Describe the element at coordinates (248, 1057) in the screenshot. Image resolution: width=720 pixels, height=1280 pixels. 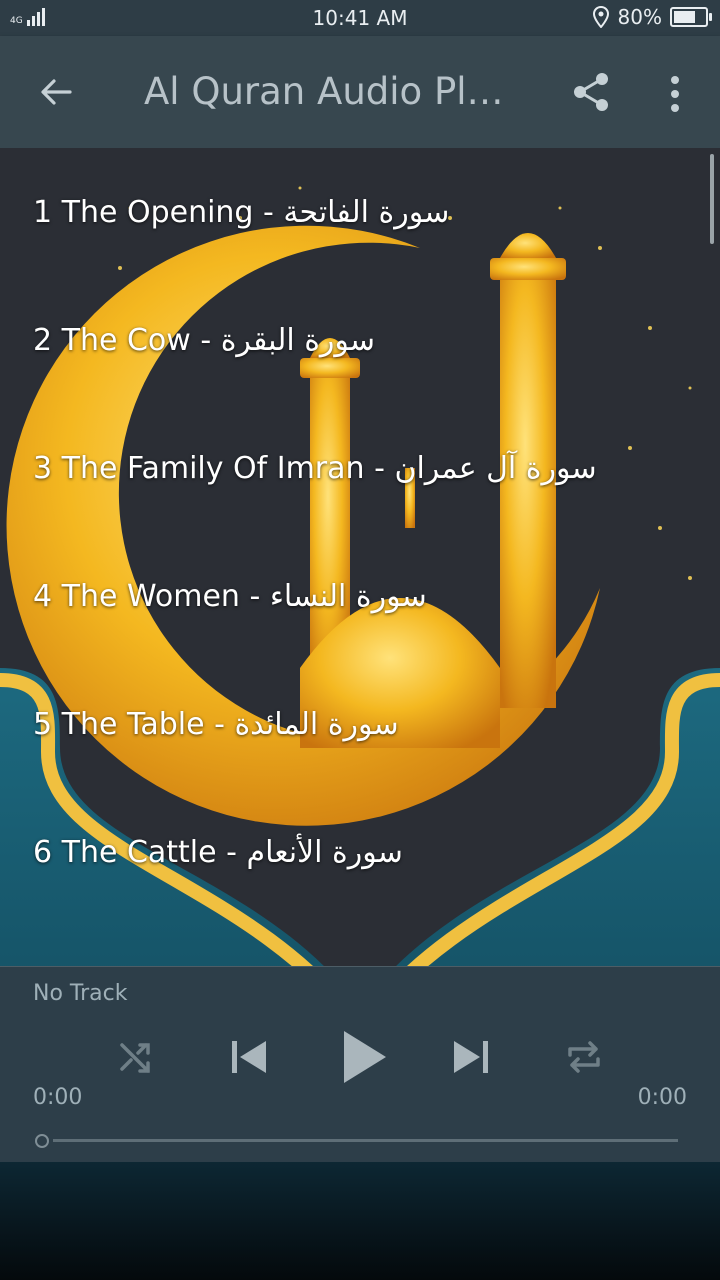
I see `skip-previous-icon` at that location.